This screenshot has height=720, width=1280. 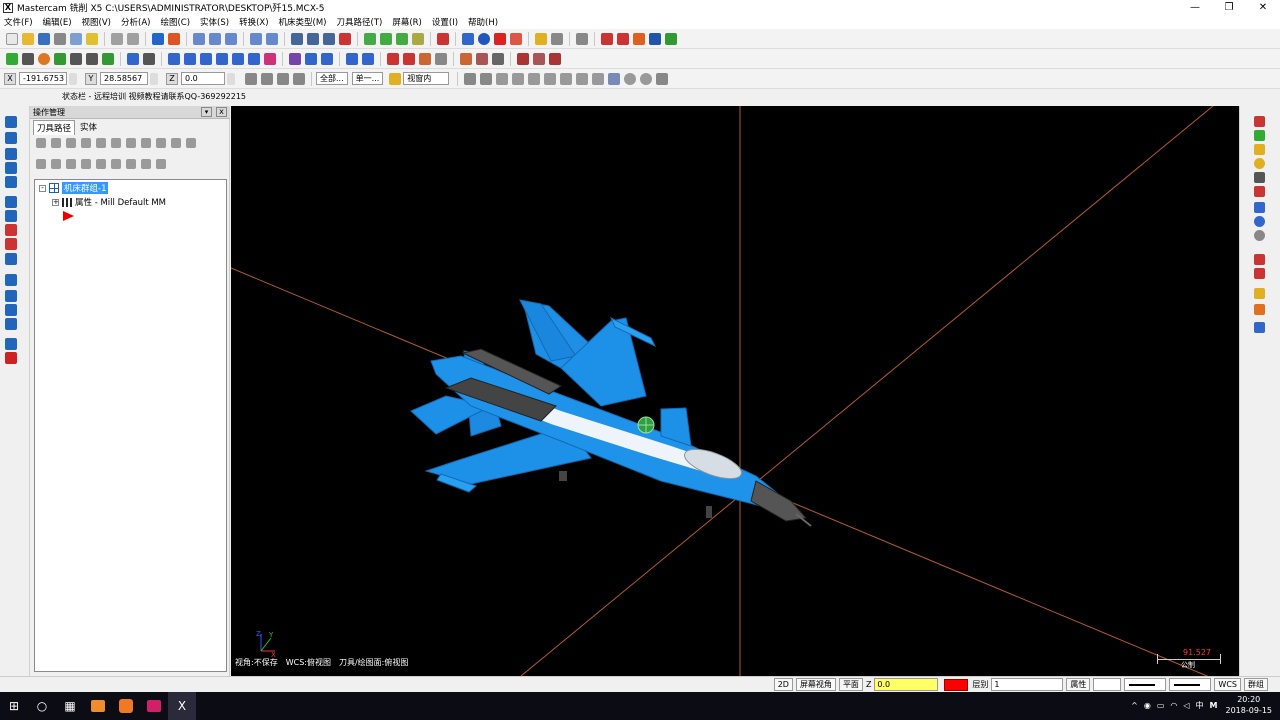 I want to click on curve-icon, so click(x=11, y=154).